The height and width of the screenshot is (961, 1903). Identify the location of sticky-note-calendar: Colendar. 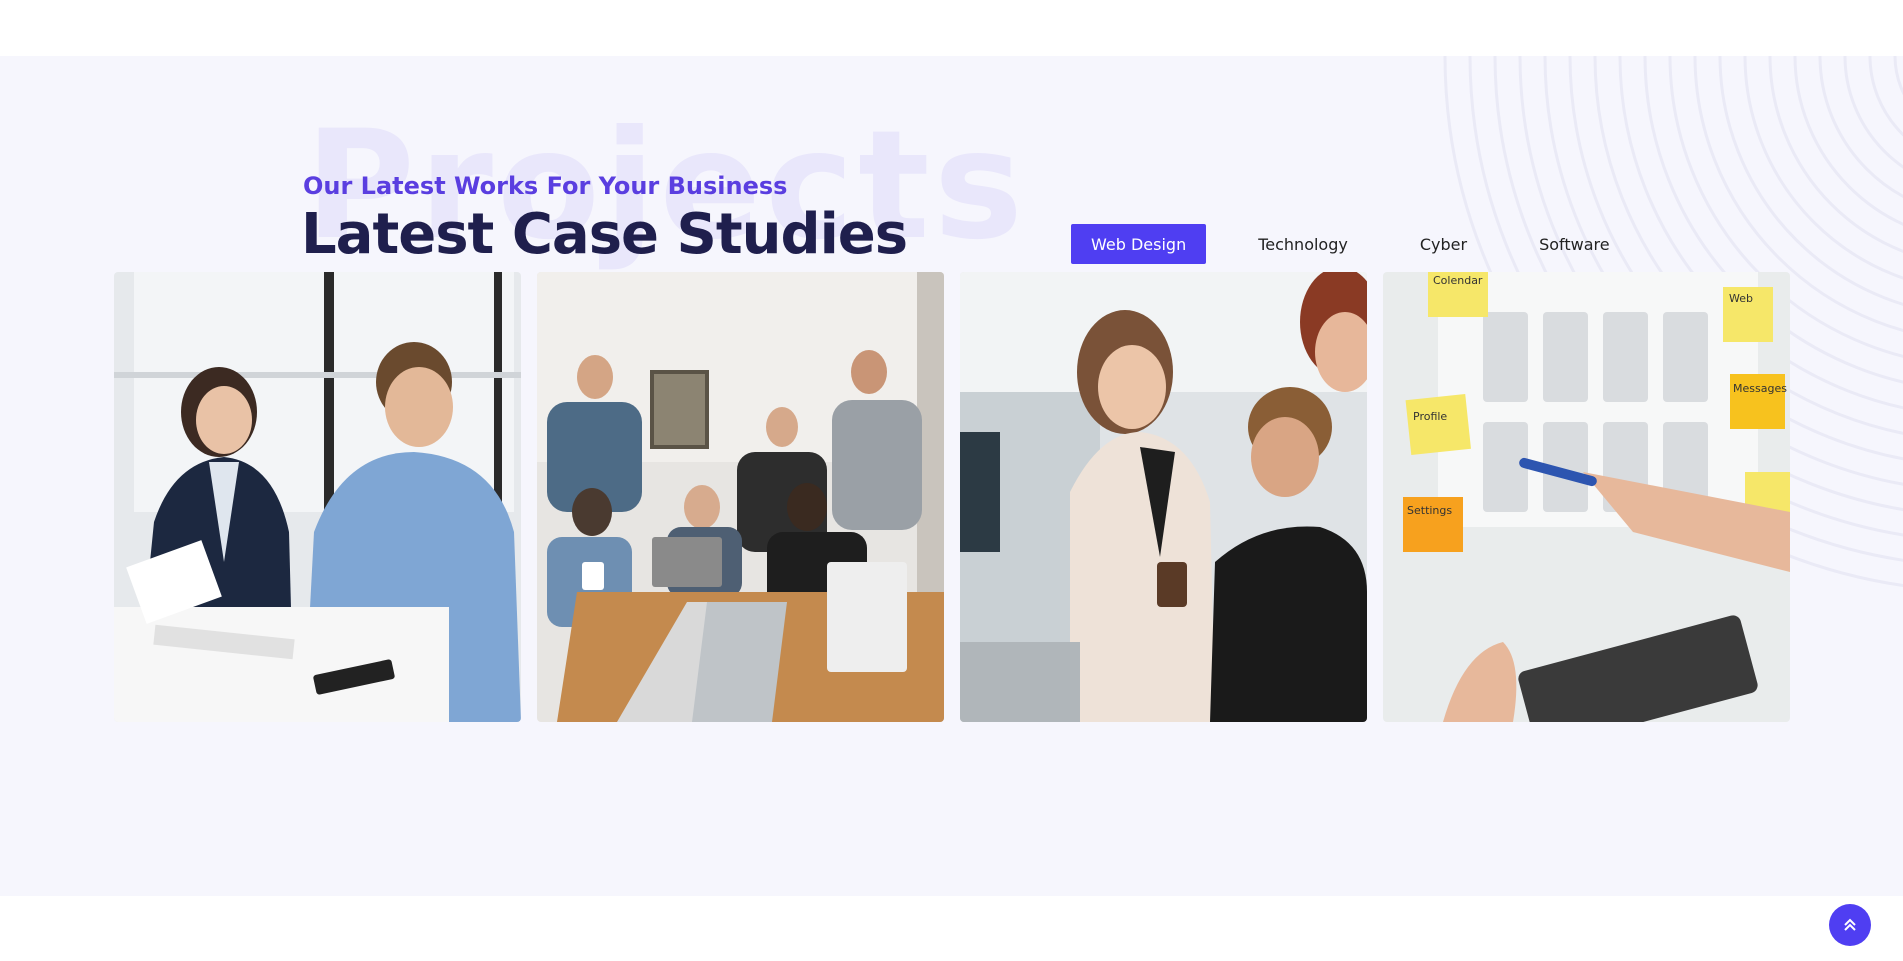
(1458, 280).